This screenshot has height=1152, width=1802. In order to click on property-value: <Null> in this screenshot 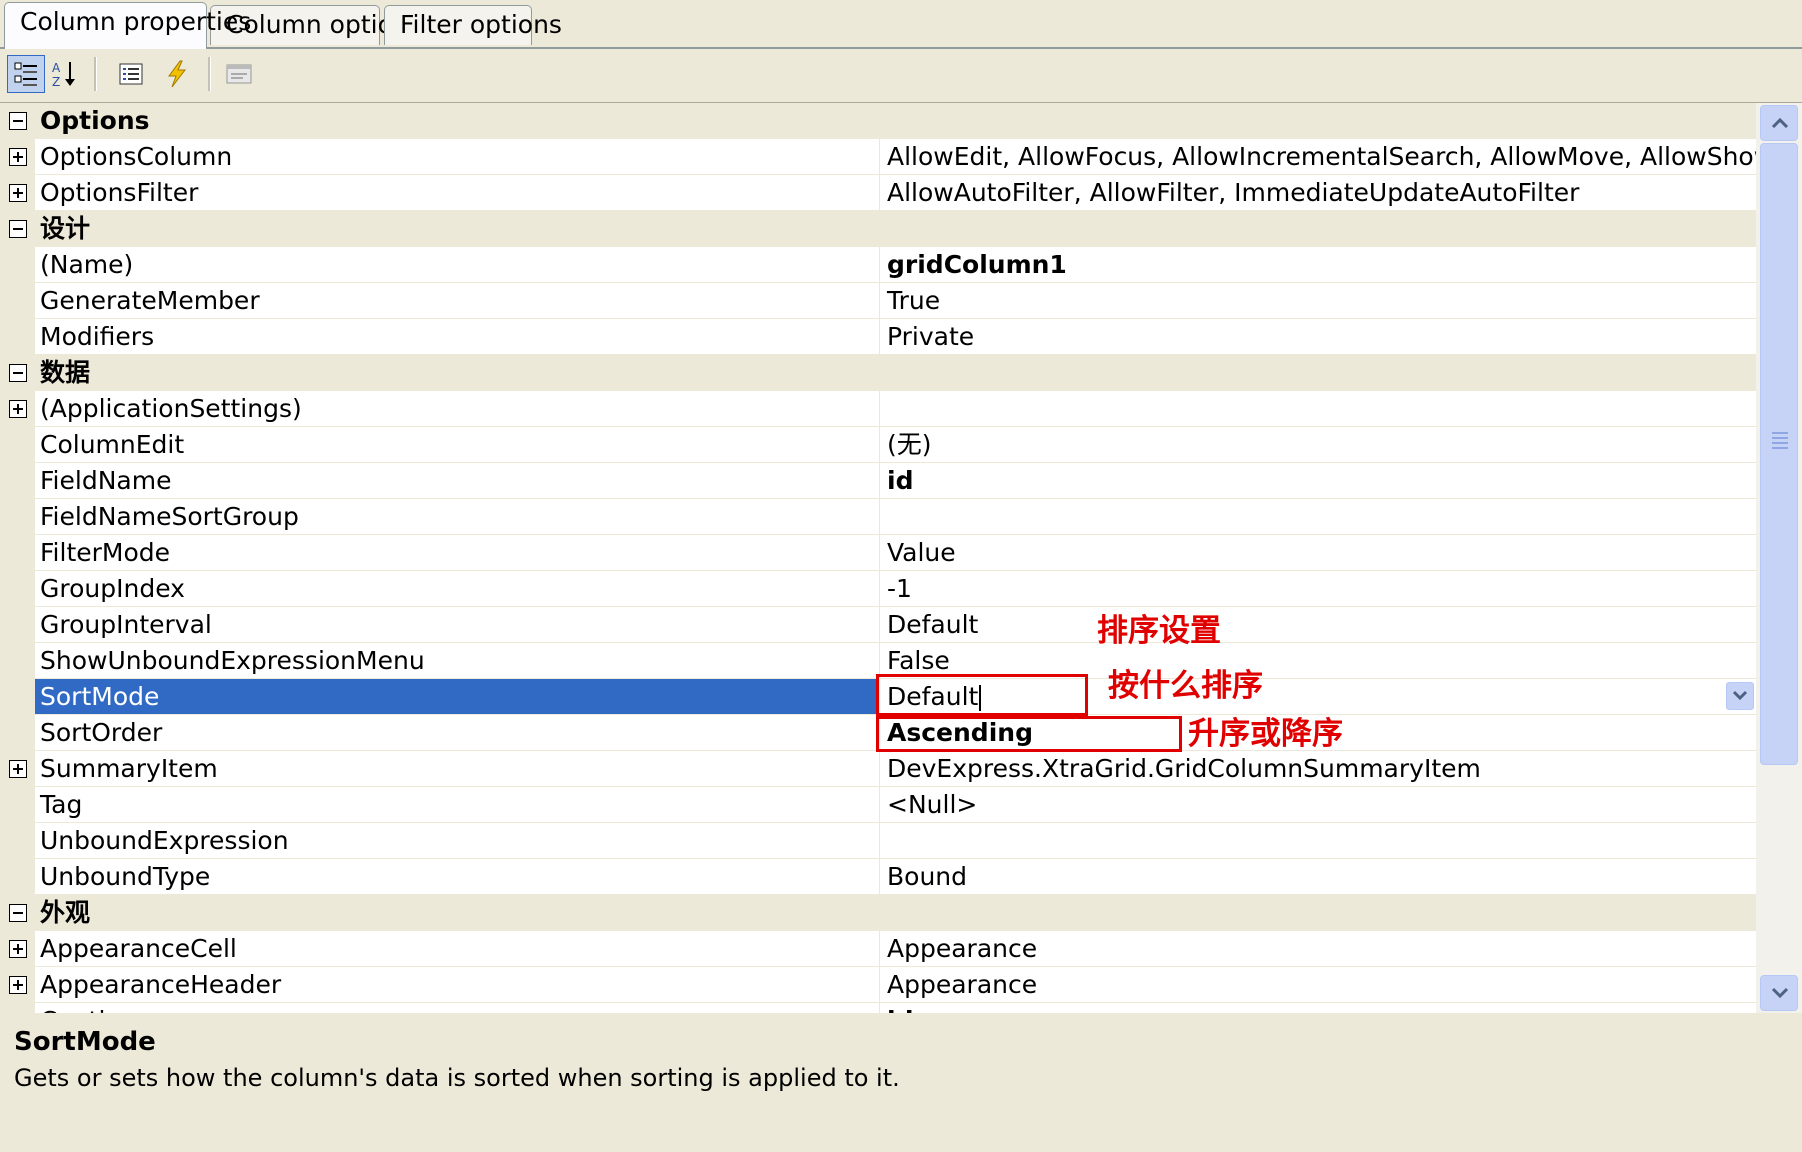, I will do `click(1318, 805)`.